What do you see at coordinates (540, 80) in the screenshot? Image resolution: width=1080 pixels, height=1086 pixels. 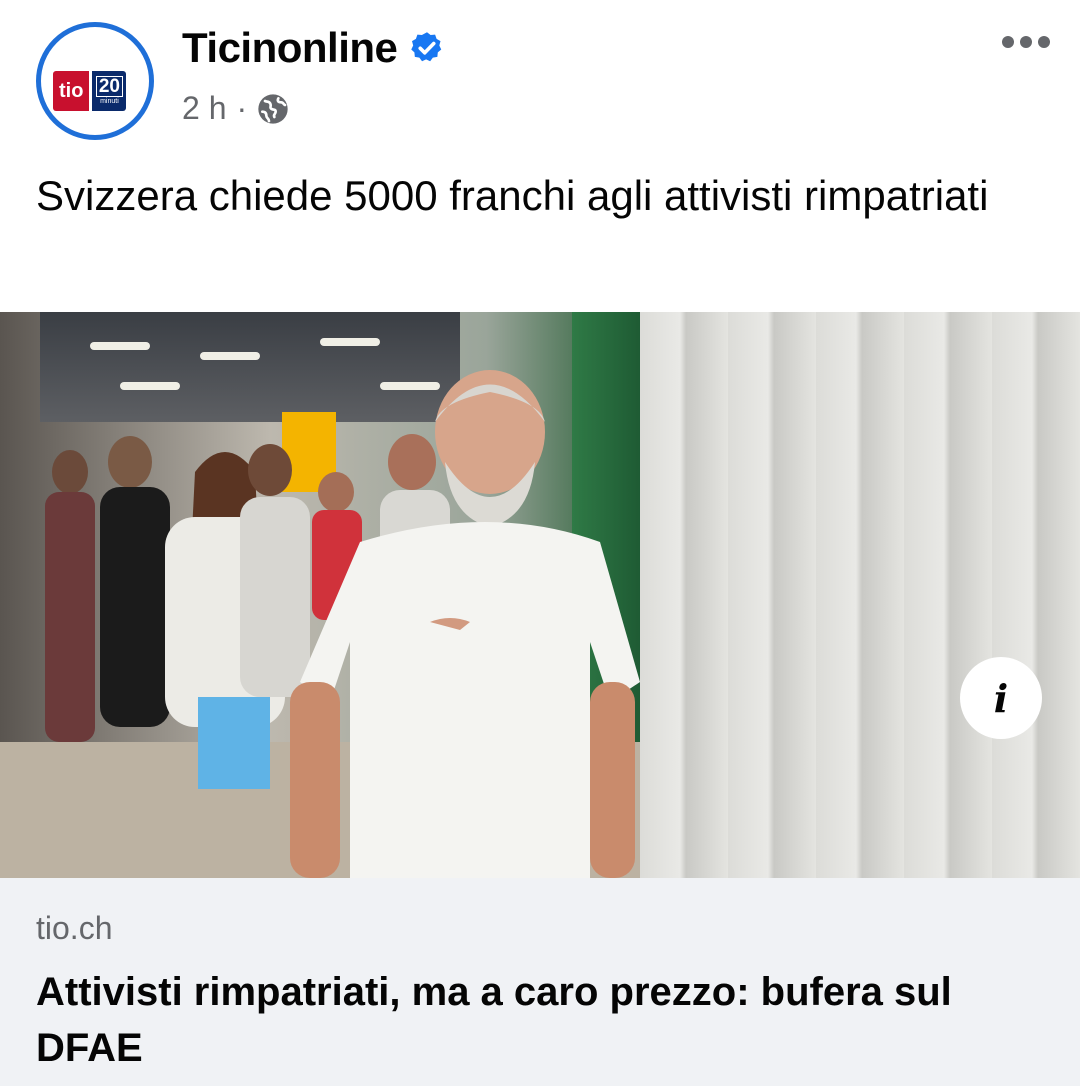 I see `post-header: tio 20 minuti Ticinonline 2 h ·` at bounding box center [540, 80].